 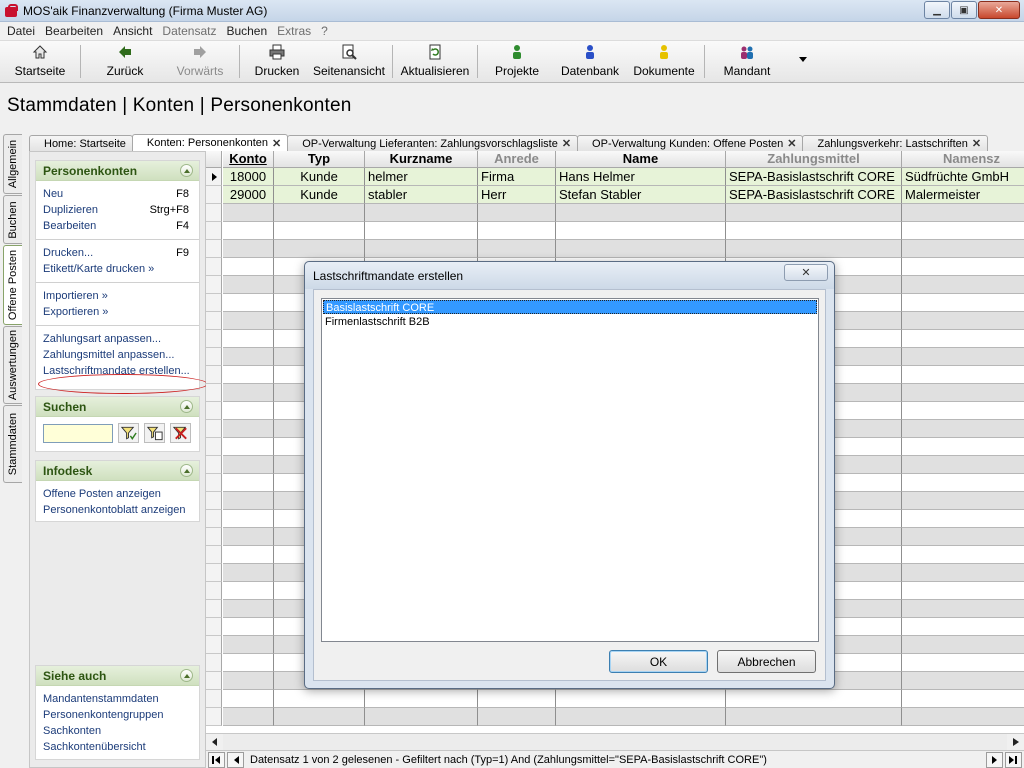 What do you see at coordinates (117, 471) in the screenshot?
I see `group-header: Infodesk` at bounding box center [117, 471].